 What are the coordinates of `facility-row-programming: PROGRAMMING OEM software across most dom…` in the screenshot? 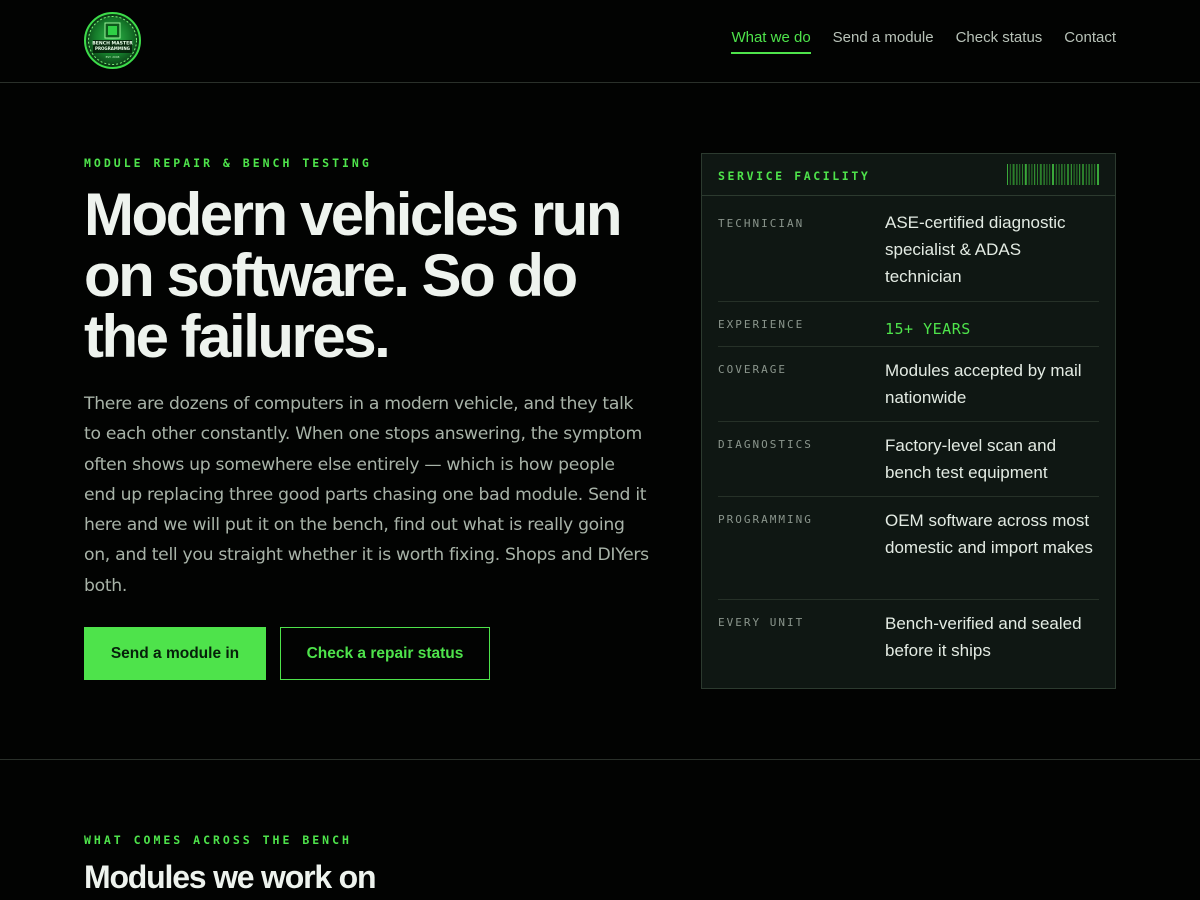 It's located at (908, 548).